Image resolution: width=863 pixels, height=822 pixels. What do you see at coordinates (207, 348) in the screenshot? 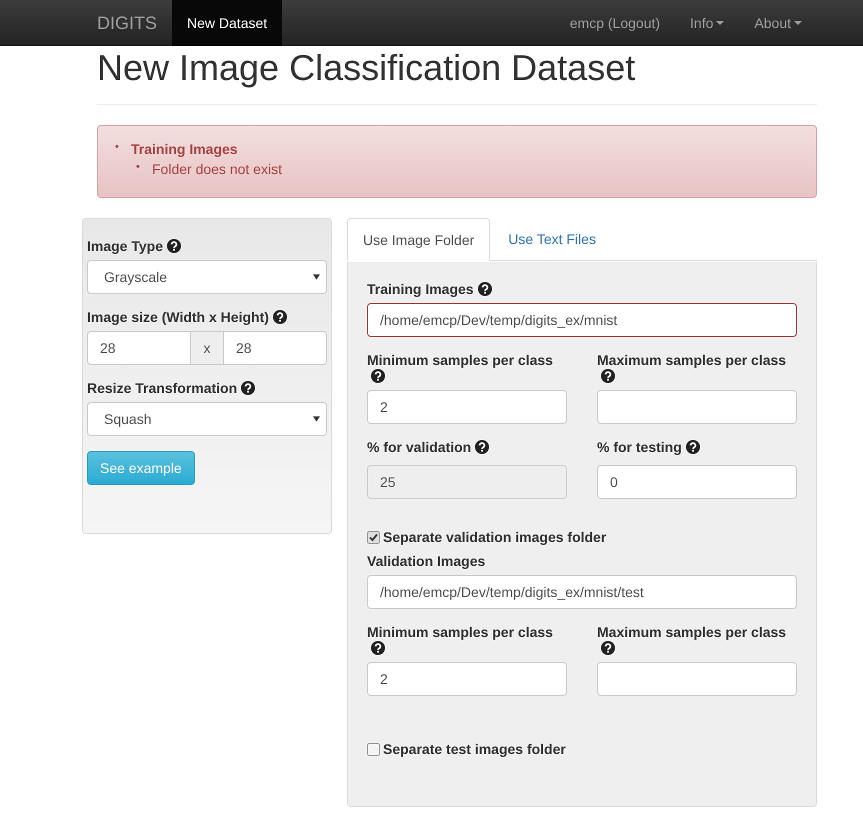
I see `size-separator: x` at bounding box center [207, 348].